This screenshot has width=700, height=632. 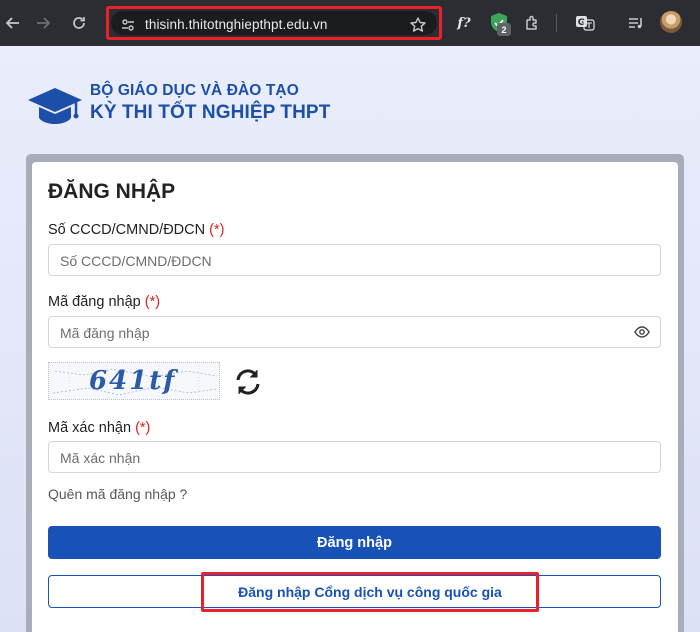 What do you see at coordinates (464, 23) in the screenshot?
I see `function-extension-icon: f?` at bounding box center [464, 23].